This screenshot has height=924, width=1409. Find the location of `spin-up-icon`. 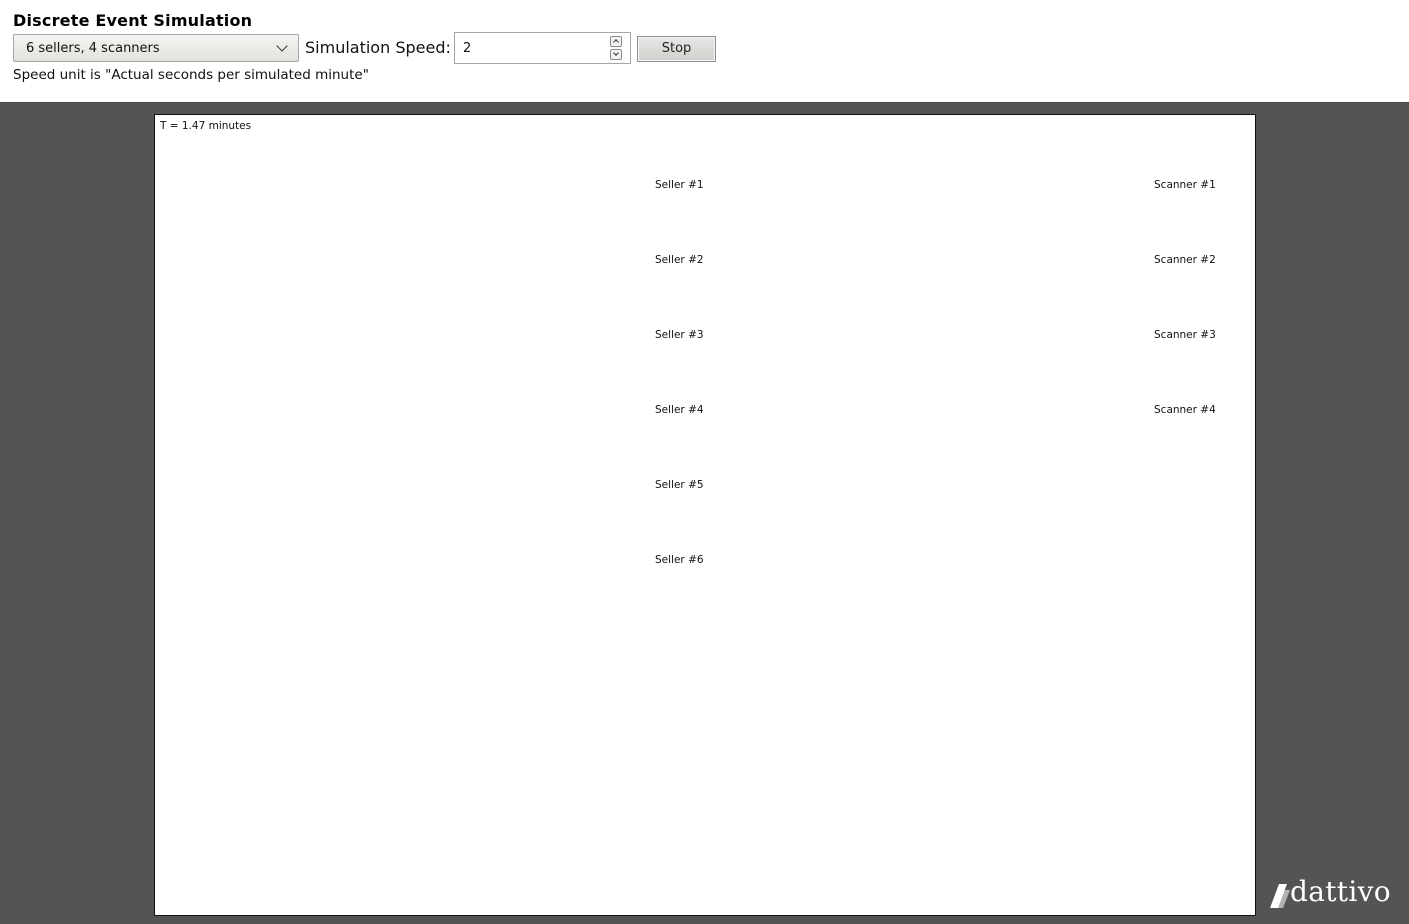

spin-up-icon is located at coordinates (616, 41).